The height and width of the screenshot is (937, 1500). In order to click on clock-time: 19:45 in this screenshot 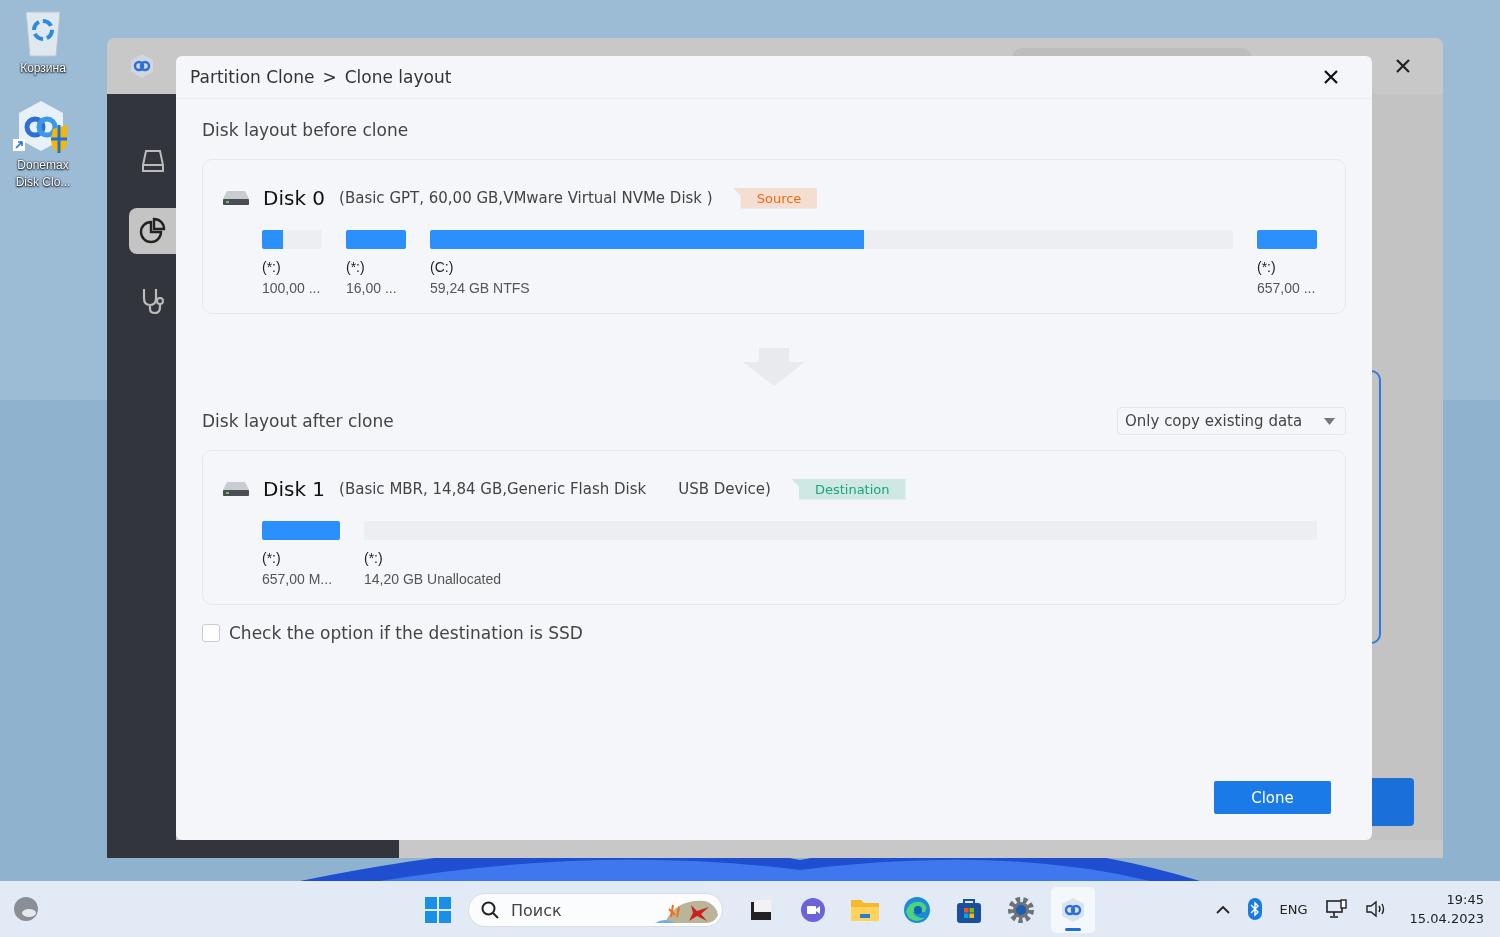, I will do `click(1465, 899)`.